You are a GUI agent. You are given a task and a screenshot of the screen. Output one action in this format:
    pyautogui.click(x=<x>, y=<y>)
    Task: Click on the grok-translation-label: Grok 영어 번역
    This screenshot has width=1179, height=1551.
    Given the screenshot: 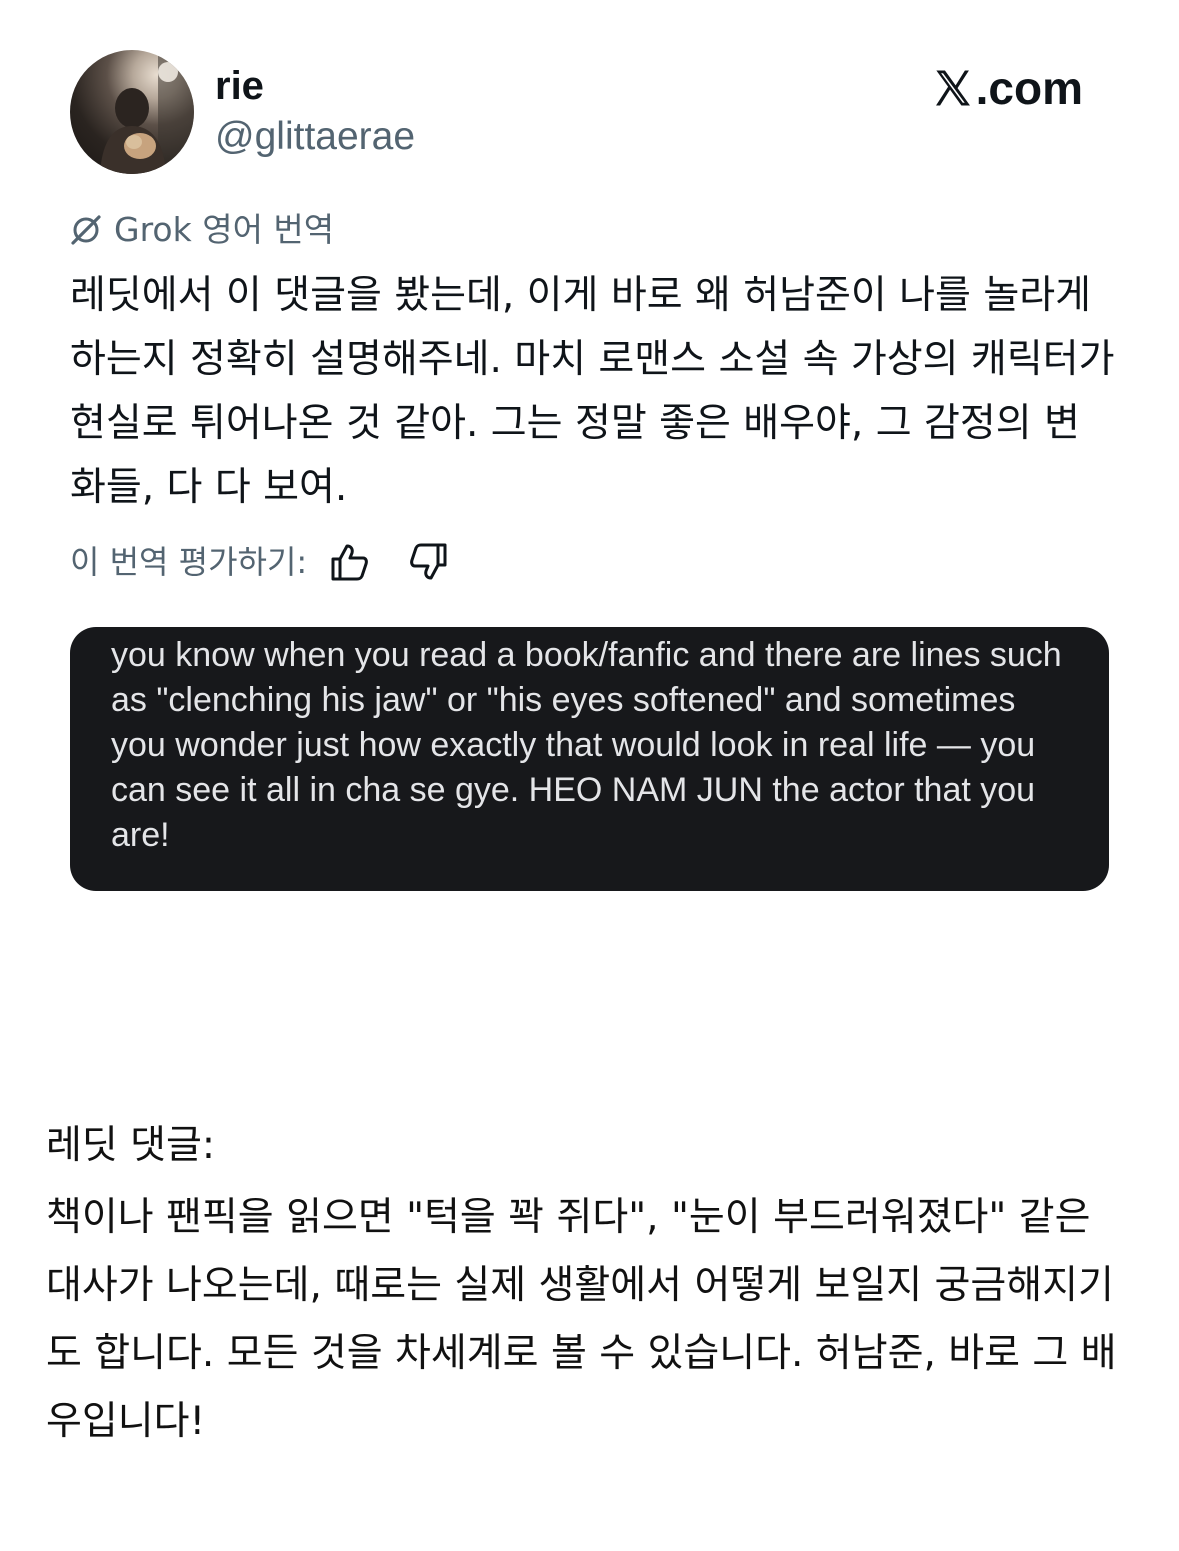 What is the action you would take?
    pyautogui.click(x=201, y=230)
    